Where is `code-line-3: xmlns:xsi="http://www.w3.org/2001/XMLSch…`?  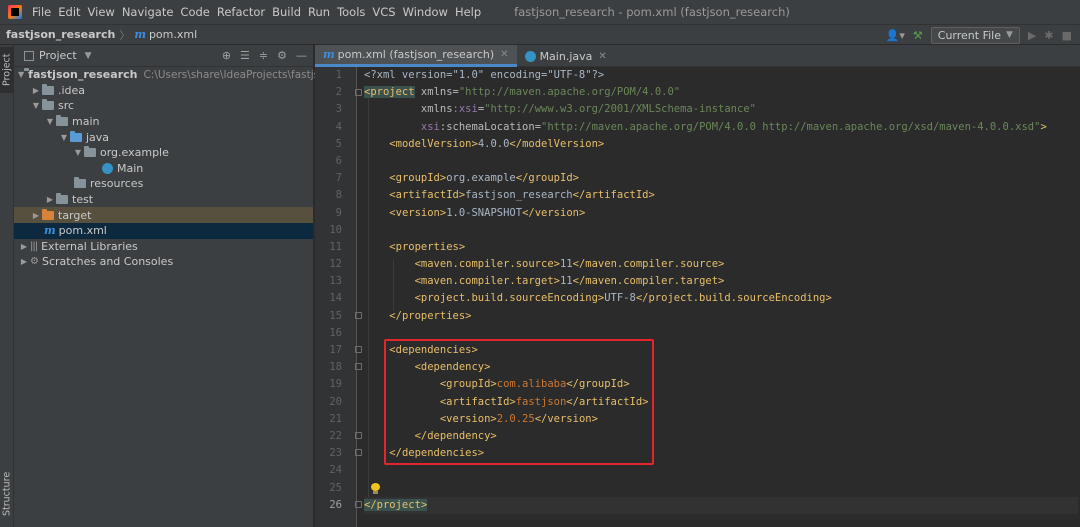 code-line-3: xmlns:xsi="http://www.w3.org/2001/XMLSch… is located at coordinates (588, 109).